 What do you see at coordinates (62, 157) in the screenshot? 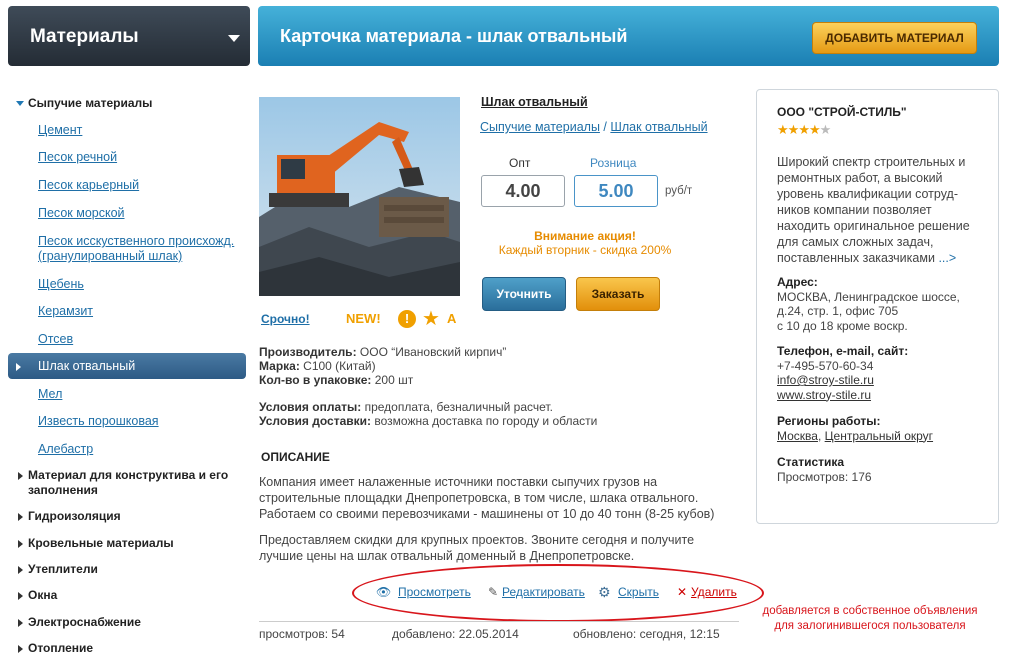
I see `sidebar-item-river-sand: Песок речной` at bounding box center [62, 157].